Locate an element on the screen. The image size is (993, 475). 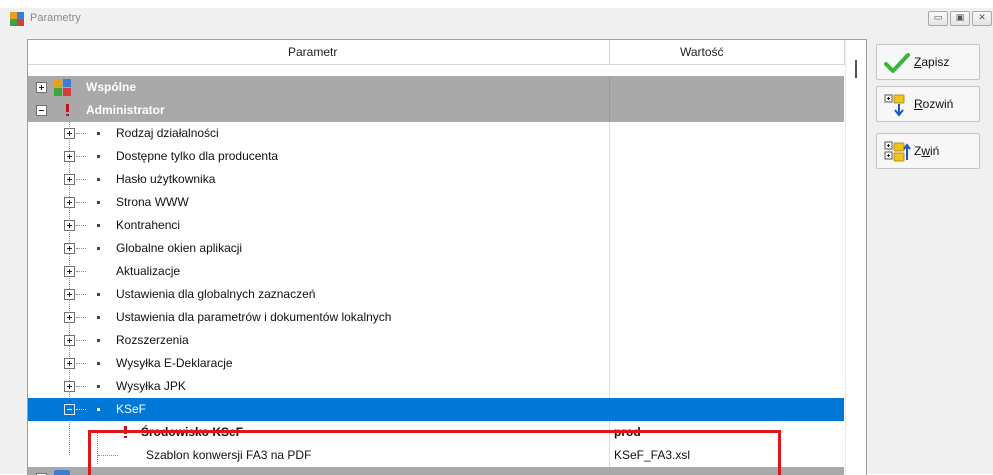
row-label: Wysyłka E-Deklaracje is located at coordinates (174, 363).